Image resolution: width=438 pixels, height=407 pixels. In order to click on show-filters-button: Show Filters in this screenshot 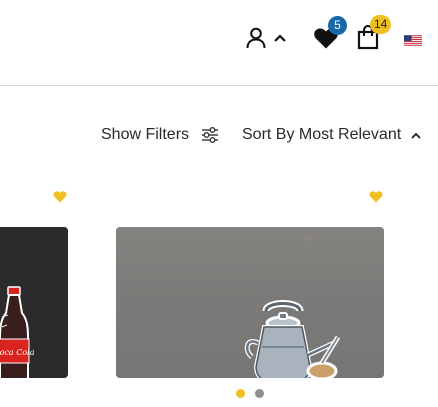, I will do `click(160, 135)`.